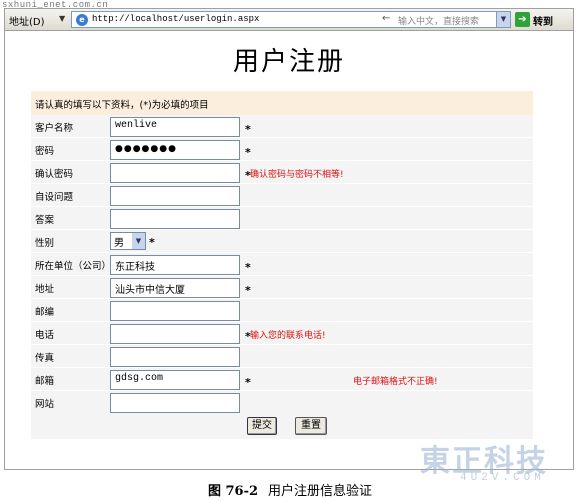  Describe the element at coordinates (282, 150) in the screenshot. I see `form-row-password: 密码 ●●●●●●● *` at that location.